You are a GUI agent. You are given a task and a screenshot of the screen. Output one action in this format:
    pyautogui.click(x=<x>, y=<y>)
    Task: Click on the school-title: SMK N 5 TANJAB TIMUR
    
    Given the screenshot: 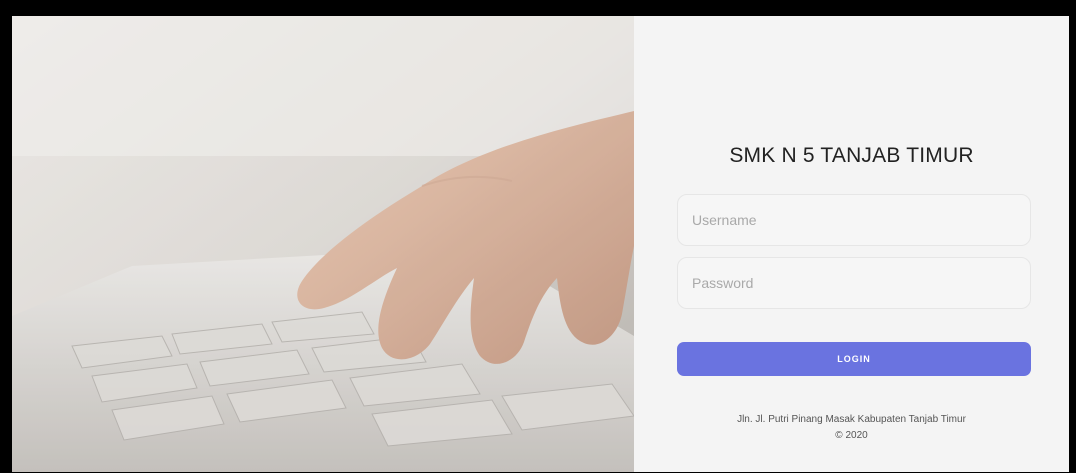 What is the action you would take?
    pyautogui.click(x=851, y=155)
    